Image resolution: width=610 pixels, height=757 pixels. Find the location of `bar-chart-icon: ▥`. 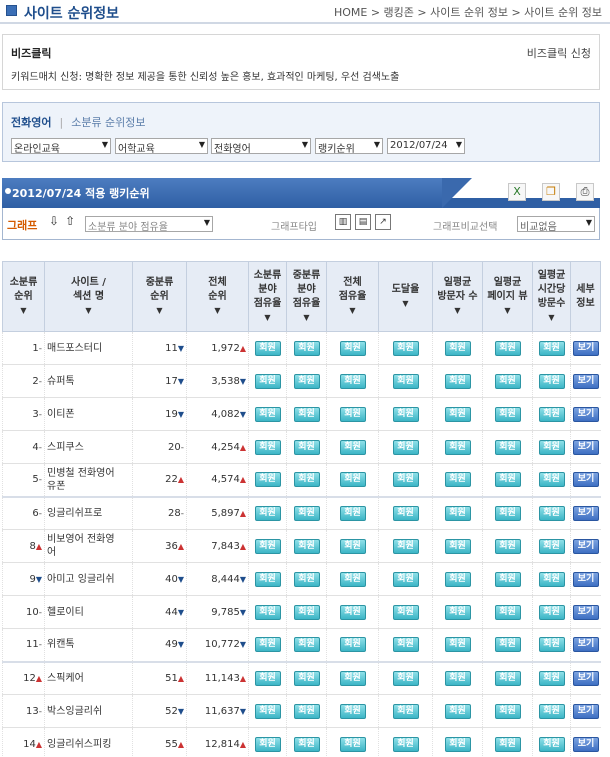

bar-chart-icon: ▥ is located at coordinates (343, 222).